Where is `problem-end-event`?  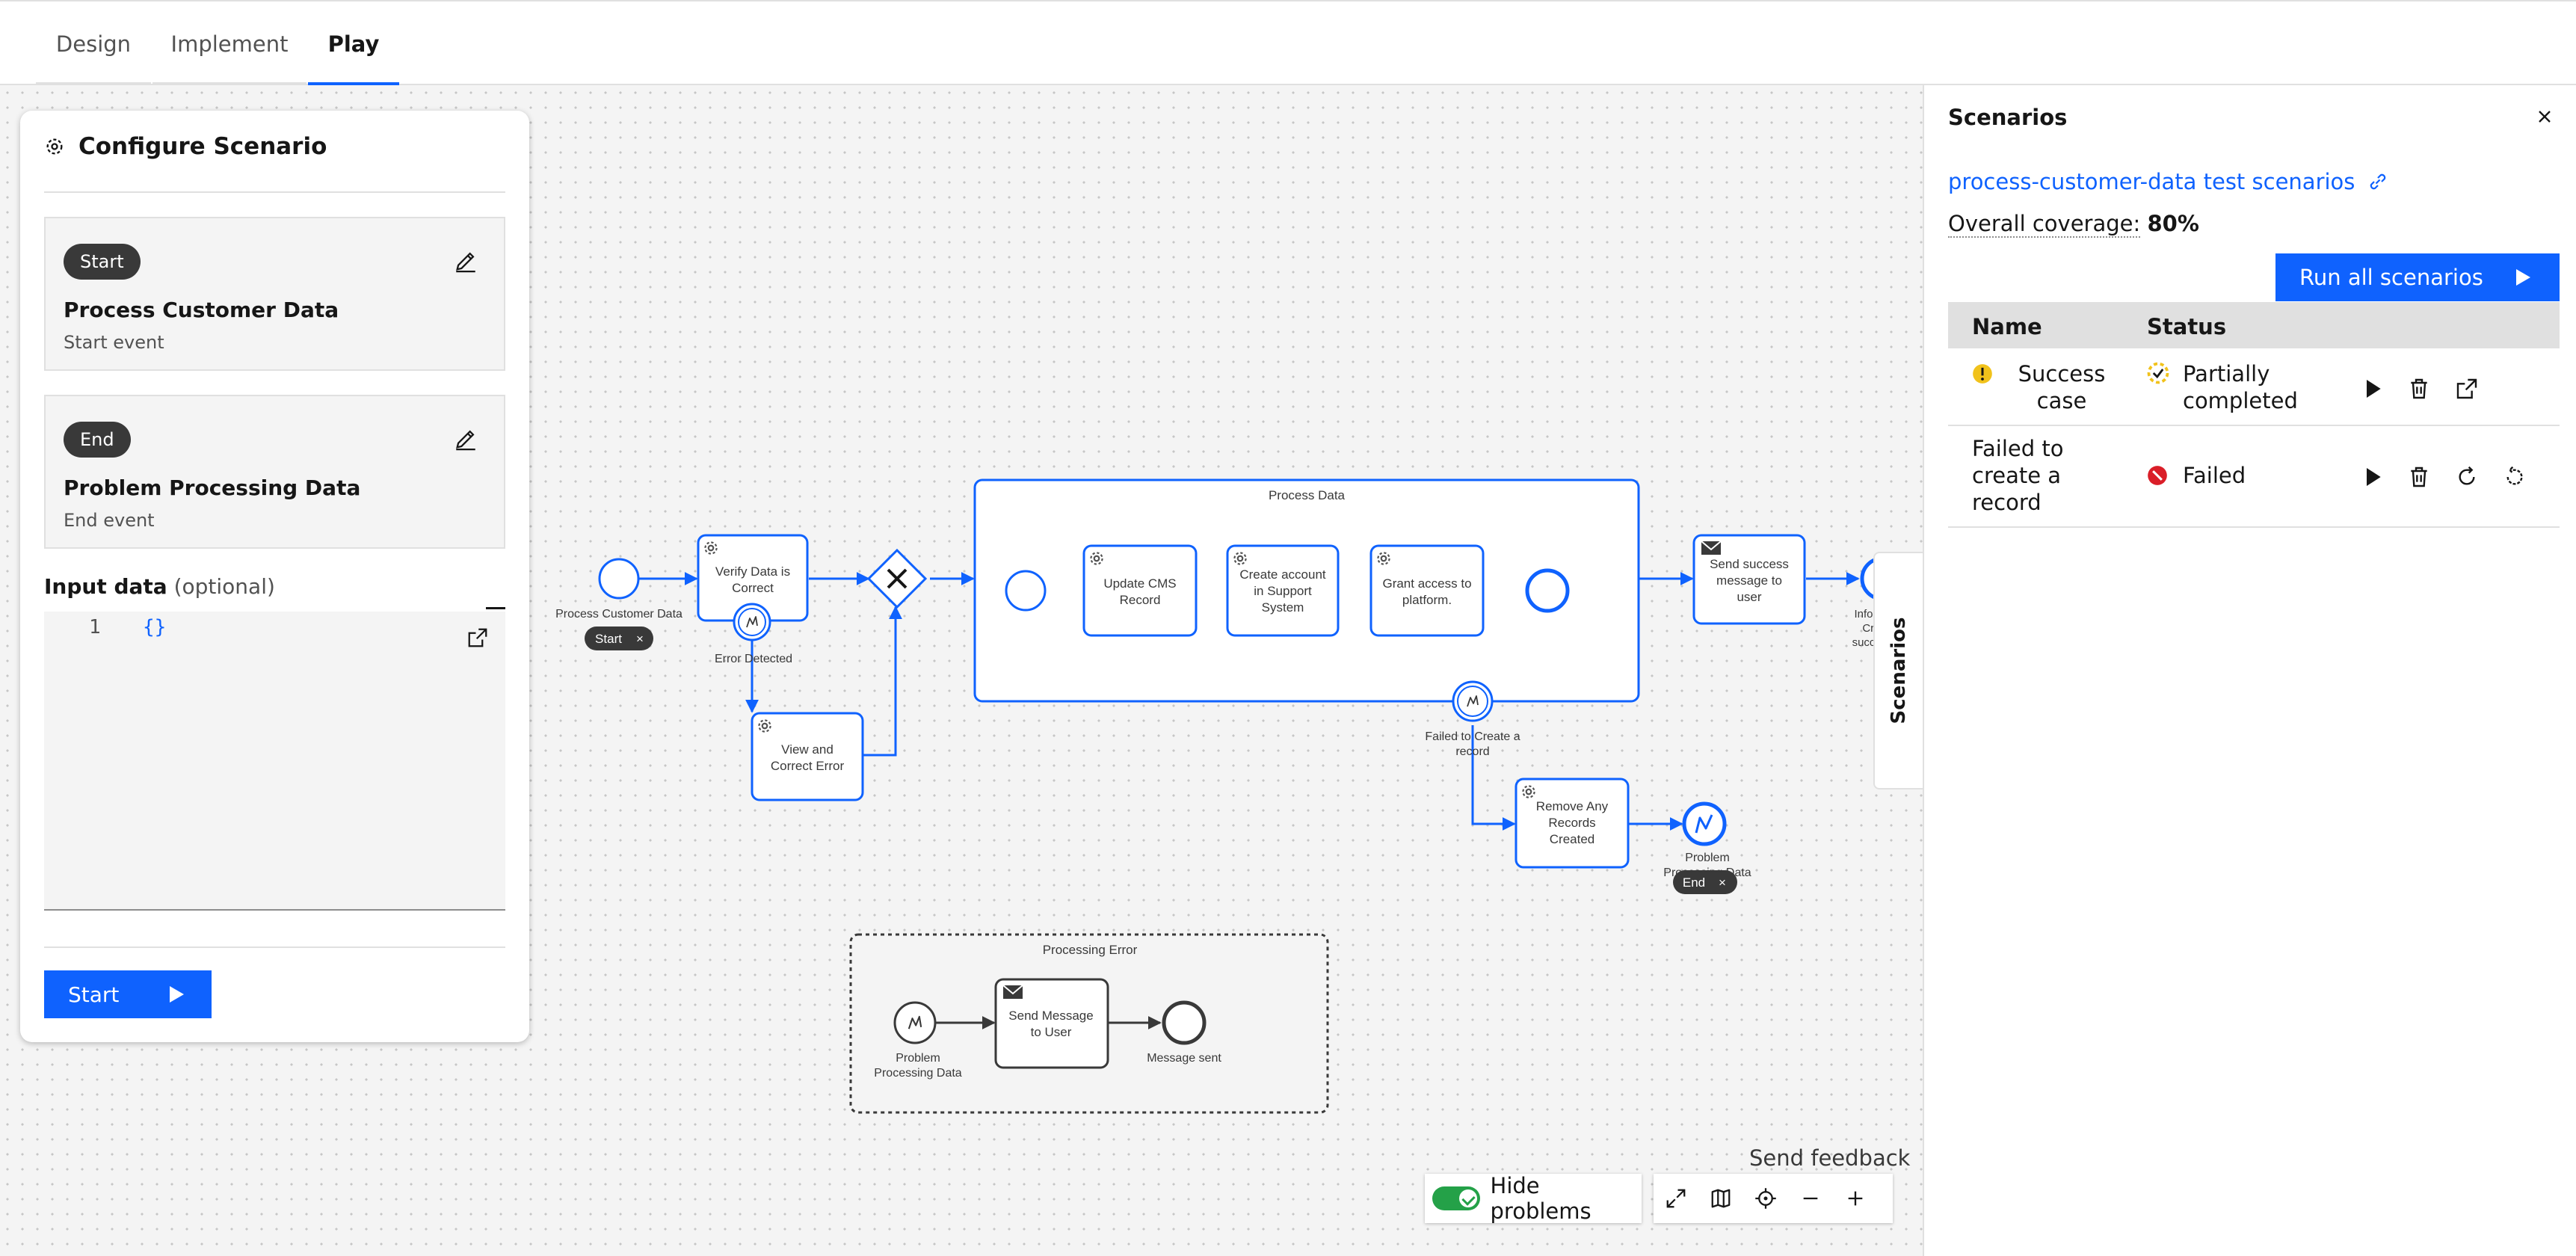 problem-end-event is located at coordinates (1704, 823).